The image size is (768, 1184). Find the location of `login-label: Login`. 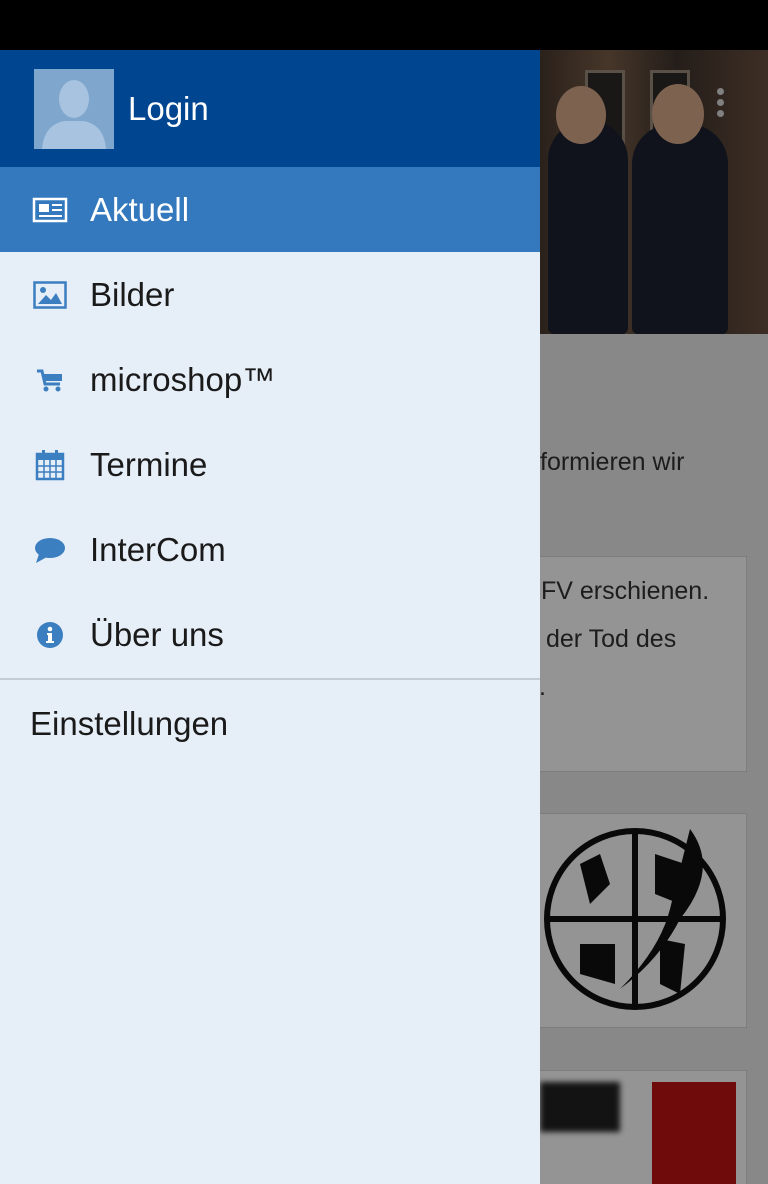

login-label: Login is located at coordinates (168, 109).